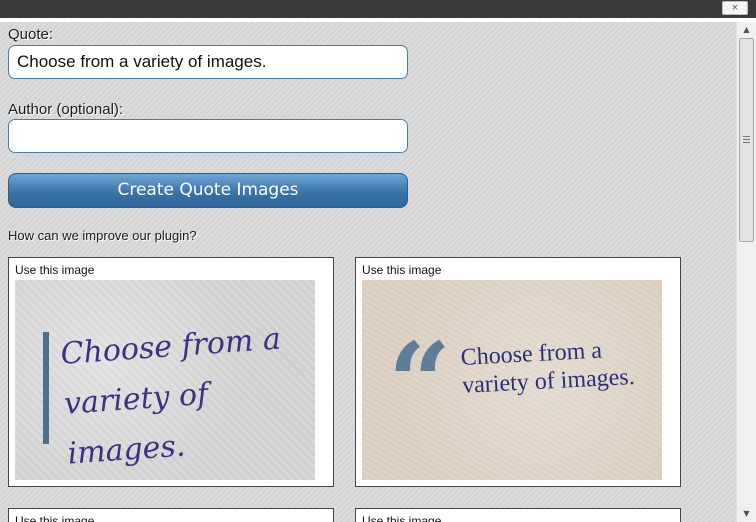 Image resolution: width=756 pixels, height=522 pixels. Describe the element at coordinates (378, 9) in the screenshot. I see `title-bar: ×` at that location.